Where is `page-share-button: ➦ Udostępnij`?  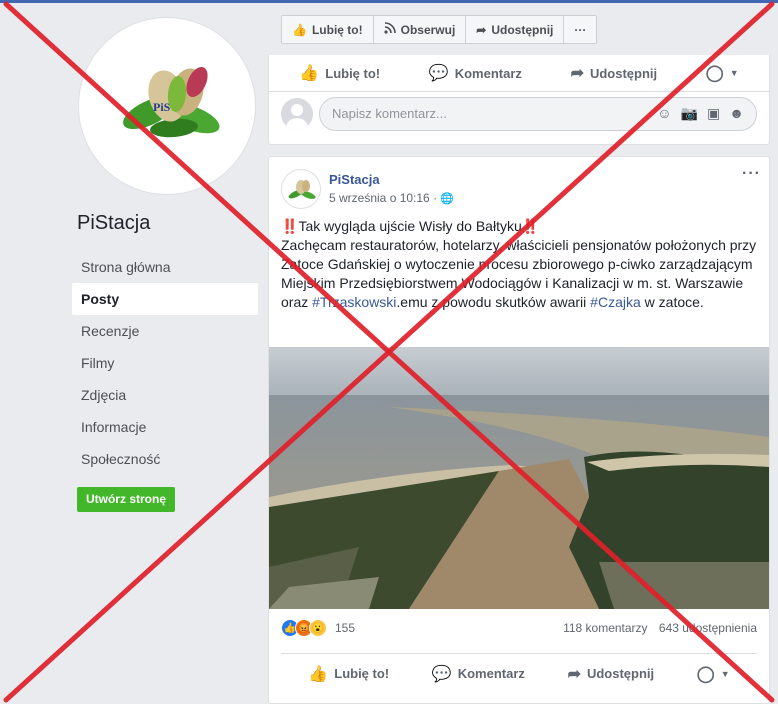
page-share-button: ➦ Udostępnij is located at coordinates (515, 29).